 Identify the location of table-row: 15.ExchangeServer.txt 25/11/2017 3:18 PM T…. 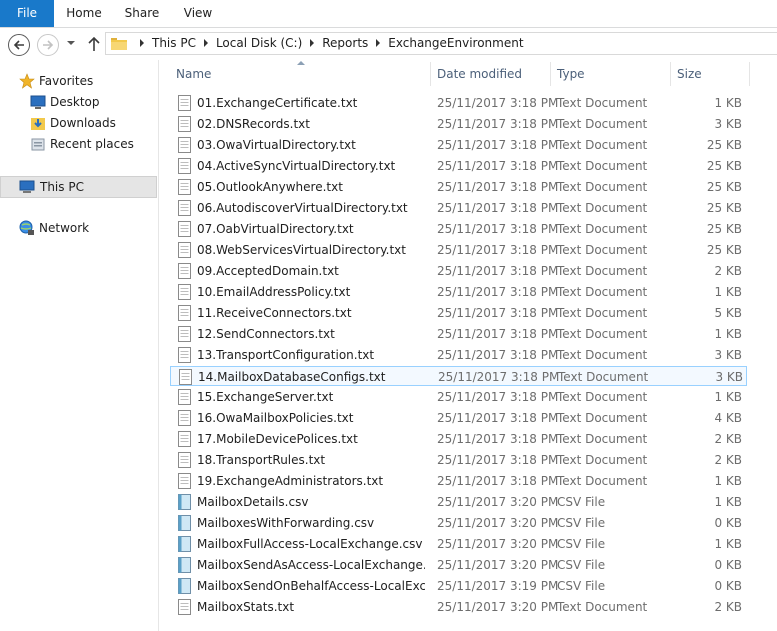
(458, 397).